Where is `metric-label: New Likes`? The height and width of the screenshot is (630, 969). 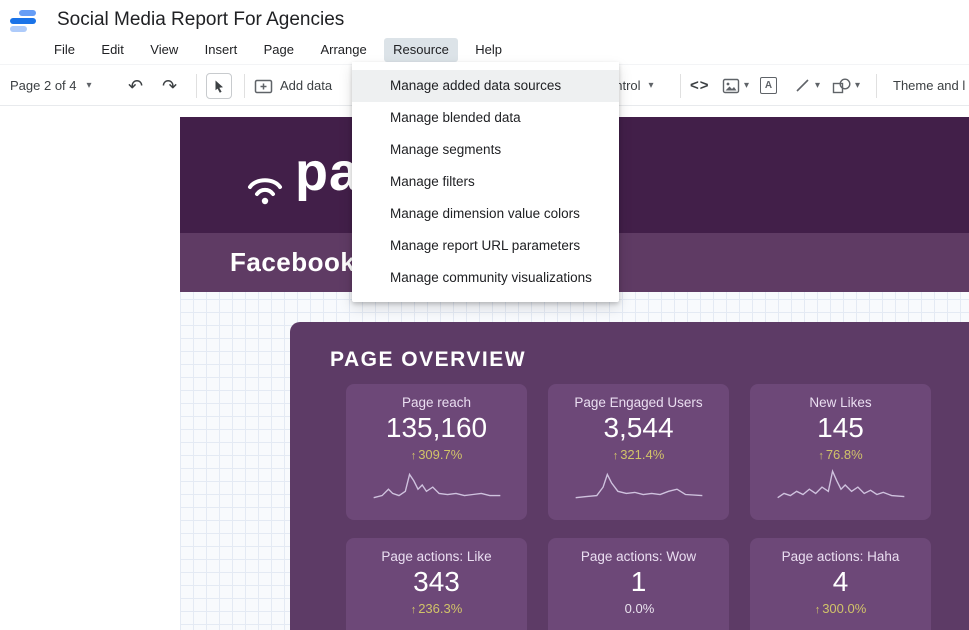 metric-label: New Likes is located at coordinates (840, 402).